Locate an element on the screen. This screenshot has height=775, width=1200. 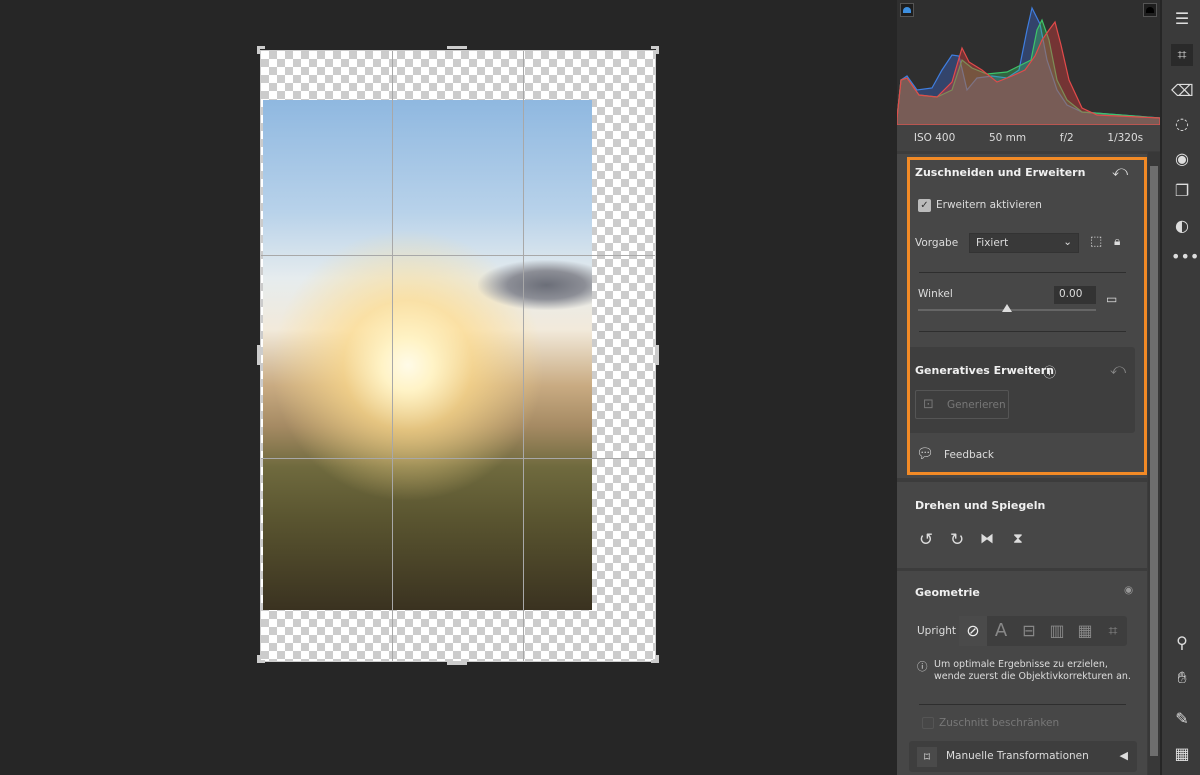
crop-handle-br is located at coordinates (657, 659).